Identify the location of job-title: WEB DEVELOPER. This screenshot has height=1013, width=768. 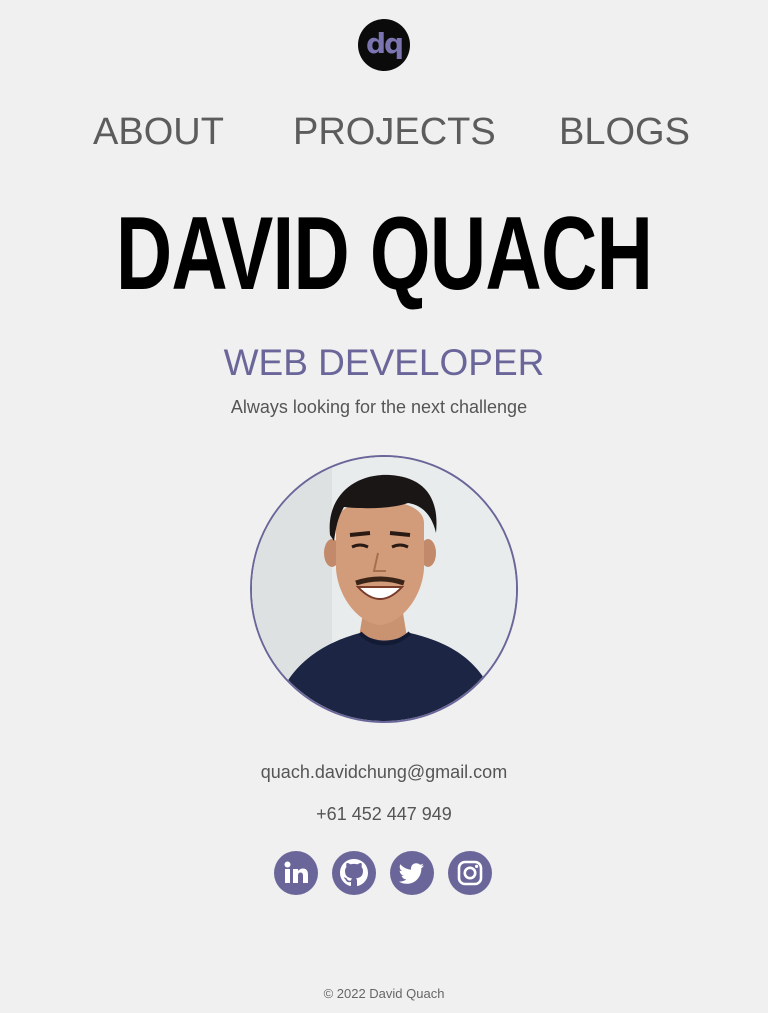
(384, 362).